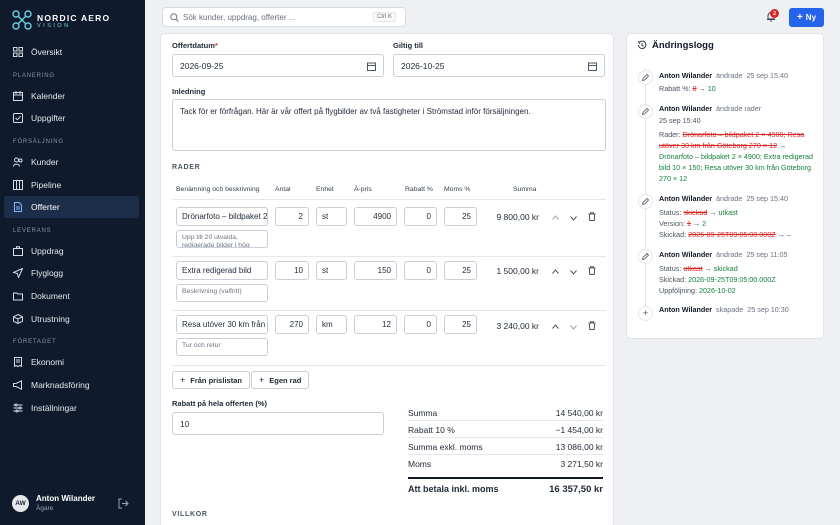 This screenshot has height=525, width=840. What do you see at coordinates (445, 447) in the screenshot?
I see `total-excl-label: Summa exkl. moms` at bounding box center [445, 447].